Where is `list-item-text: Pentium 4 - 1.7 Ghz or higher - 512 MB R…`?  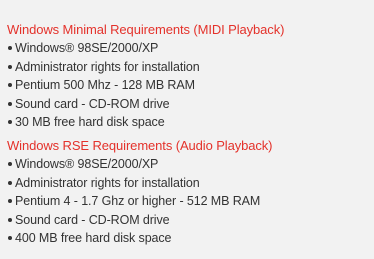
list-item-text: Pentium 4 - 1.7 Ghz or higher - 512 MB R… is located at coordinates (138, 201).